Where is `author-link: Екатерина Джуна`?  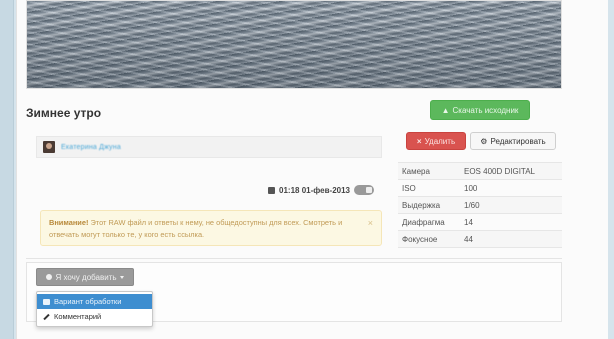
author-link: Екатерина Джуна is located at coordinates (91, 147).